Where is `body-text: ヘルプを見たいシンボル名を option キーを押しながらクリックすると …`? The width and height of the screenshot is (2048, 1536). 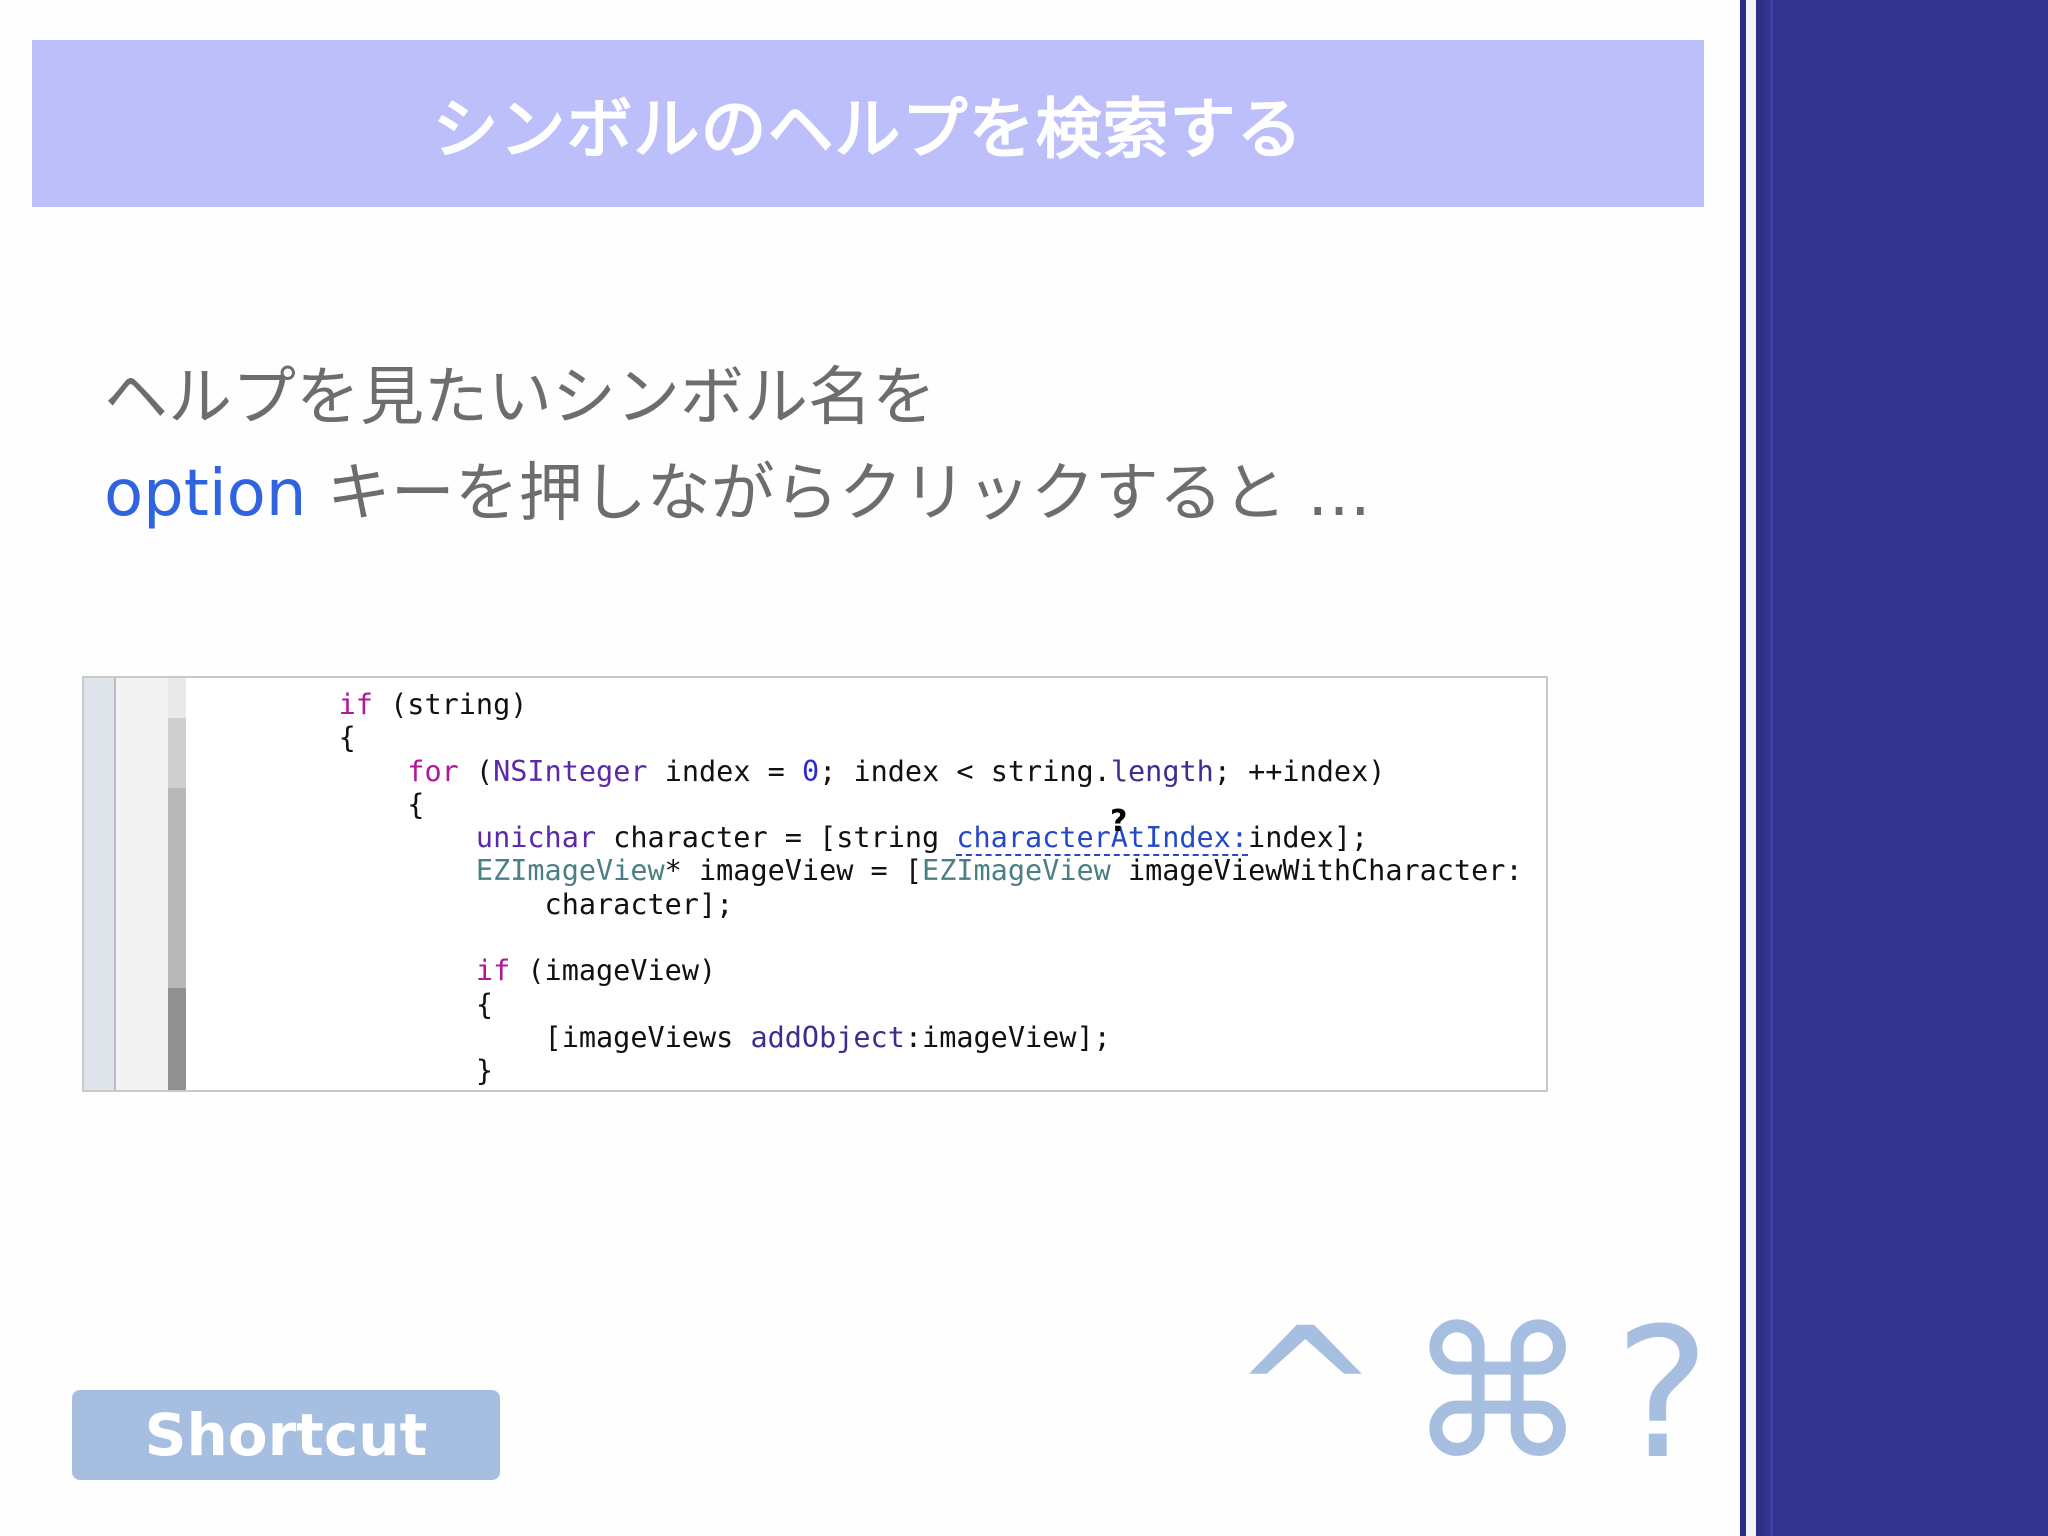
body-text: ヘルプを見たいシンボル名を option キーを押しながらクリックすると … is located at coordinates (884, 446).